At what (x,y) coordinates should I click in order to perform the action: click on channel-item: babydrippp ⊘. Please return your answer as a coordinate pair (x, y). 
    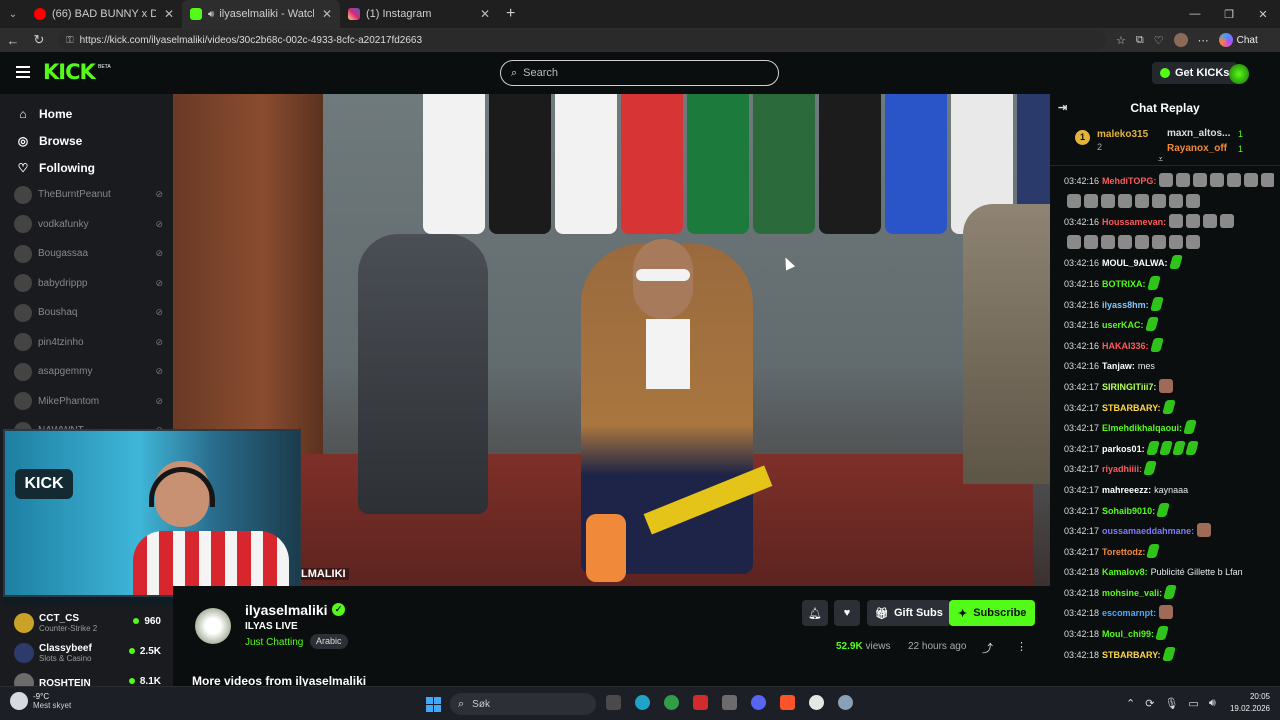
    Looking at the image, I should click on (86, 284).